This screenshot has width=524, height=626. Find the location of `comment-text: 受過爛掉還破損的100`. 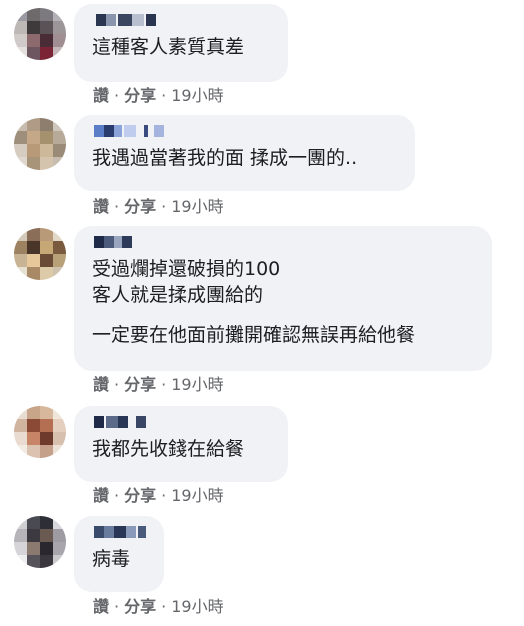

comment-text: 受過爛掉還破損的100 is located at coordinates (186, 269).